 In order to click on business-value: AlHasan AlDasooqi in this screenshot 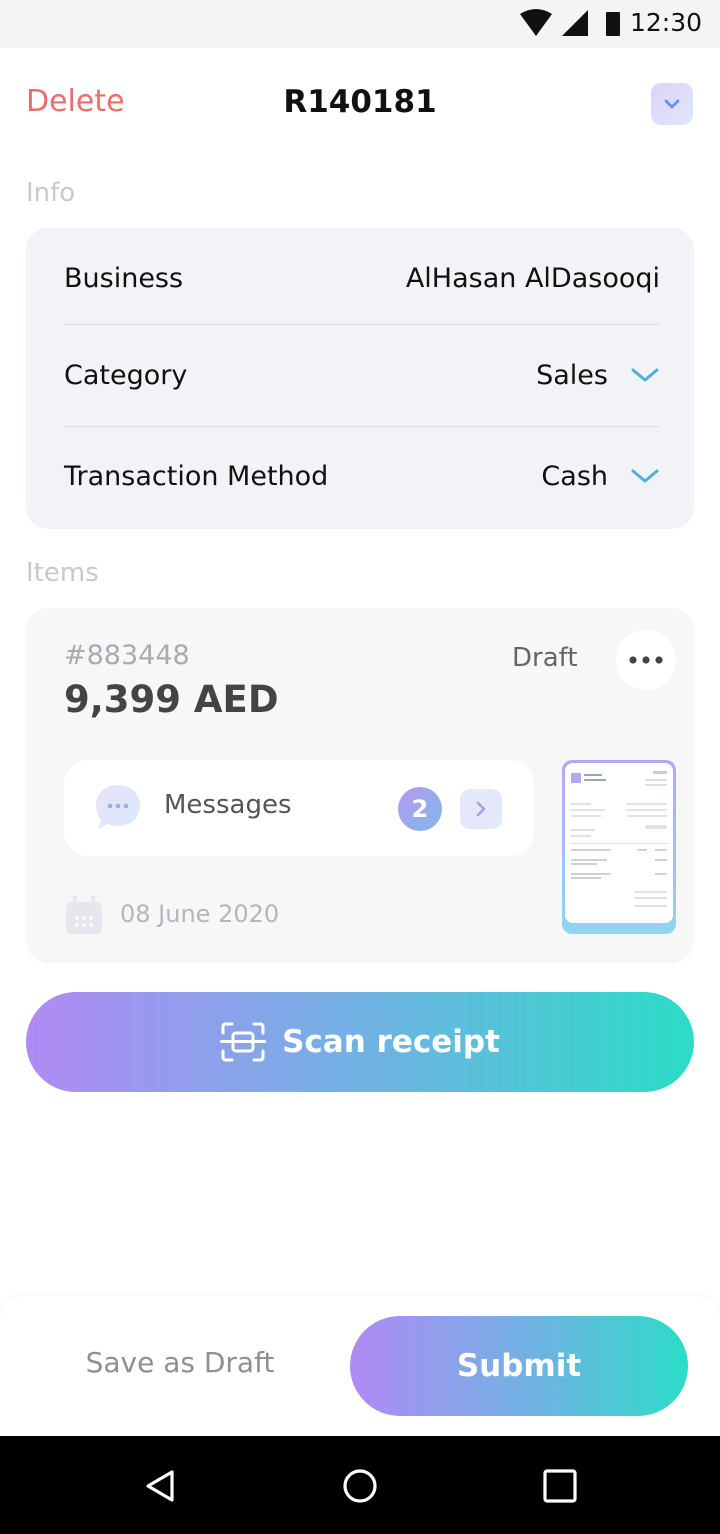, I will do `click(533, 278)`.